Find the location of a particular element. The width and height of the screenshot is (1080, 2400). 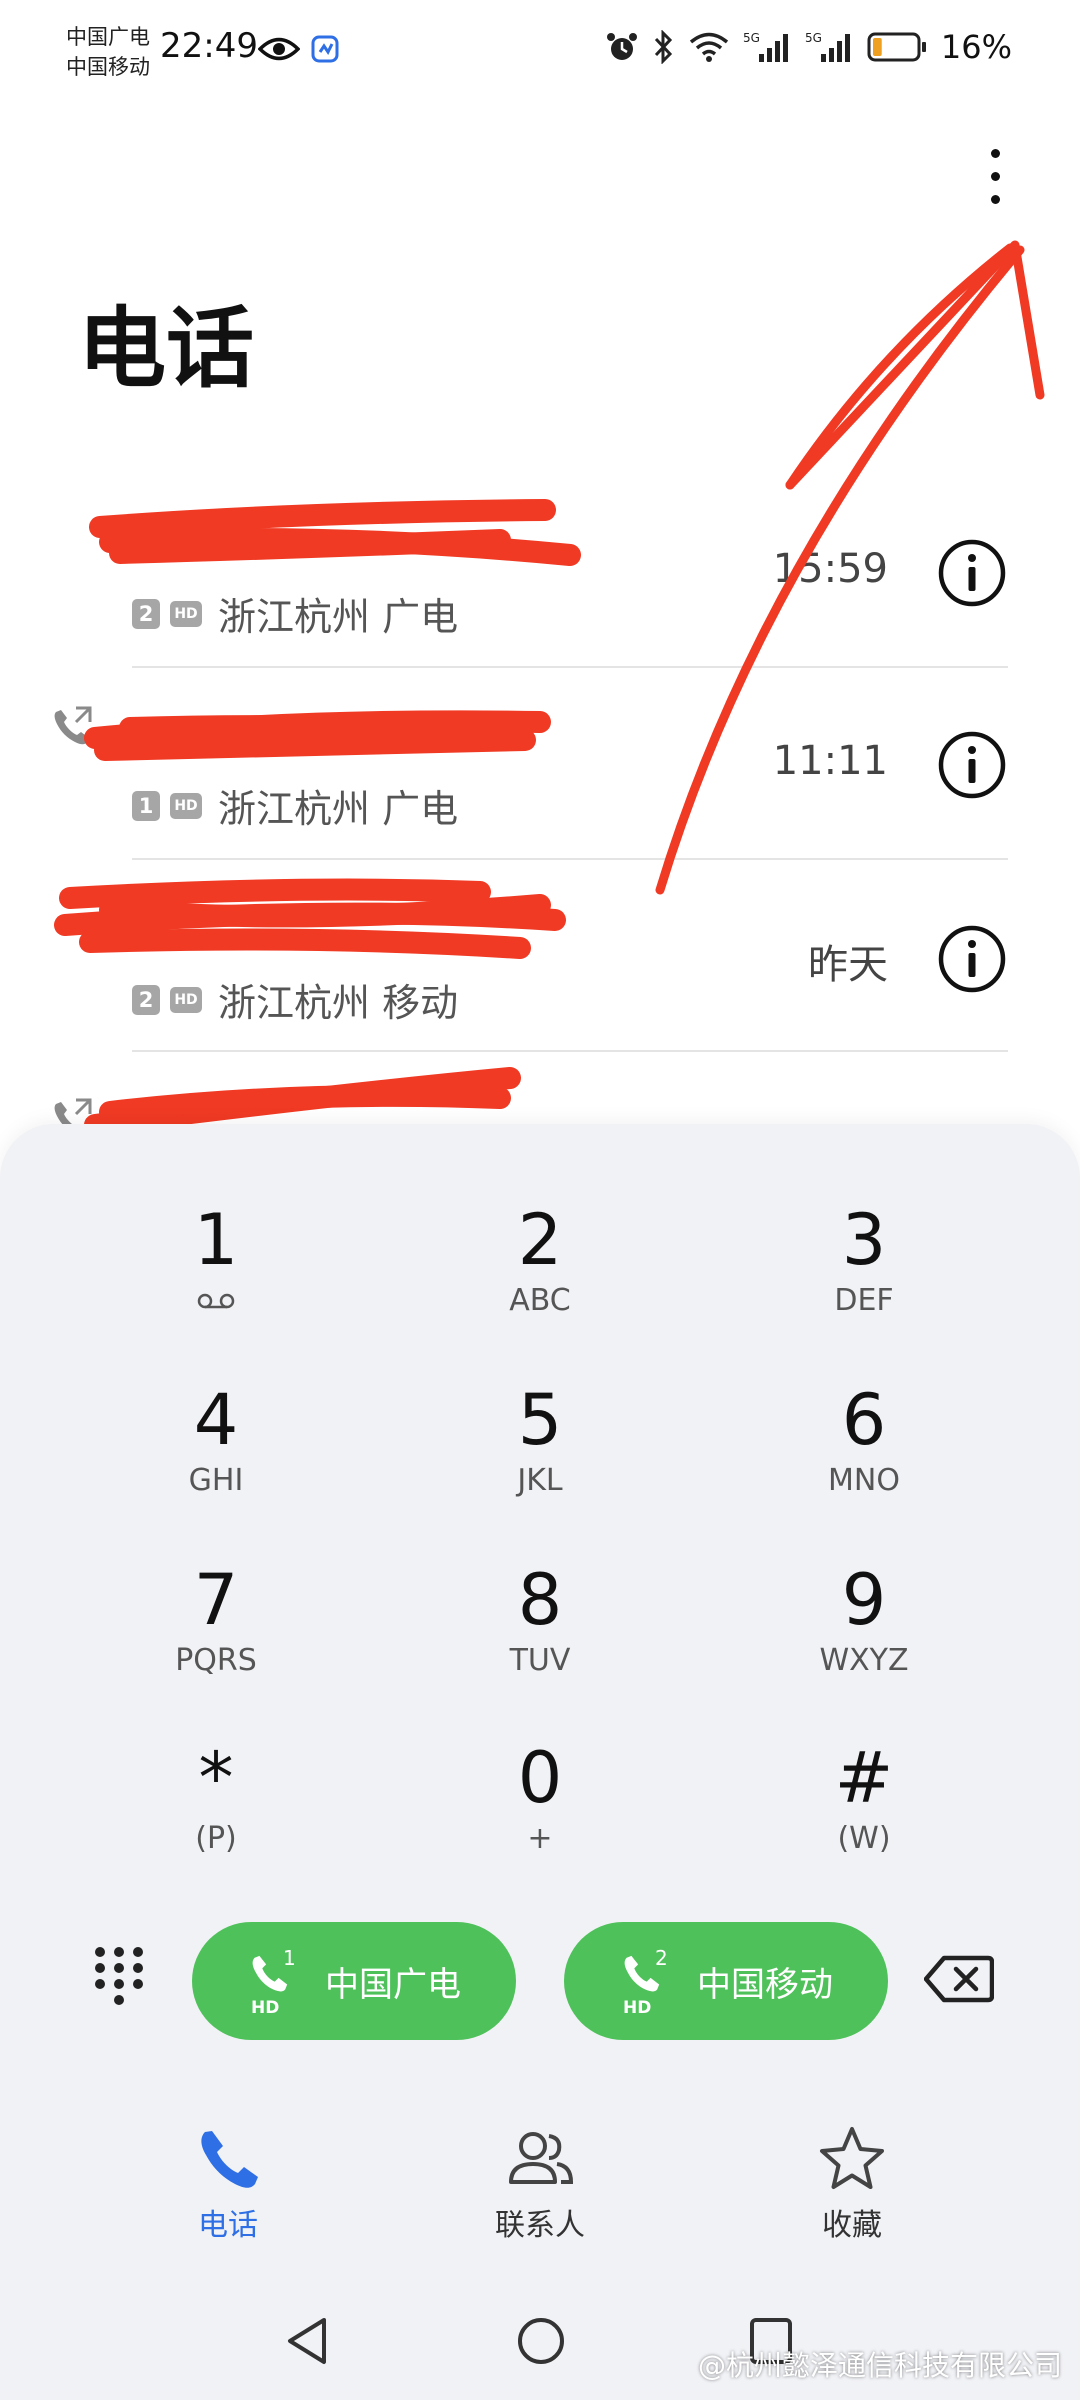

call-meta: 2 HD 浙江杭州 移动 is located at coordinates (295, 999).